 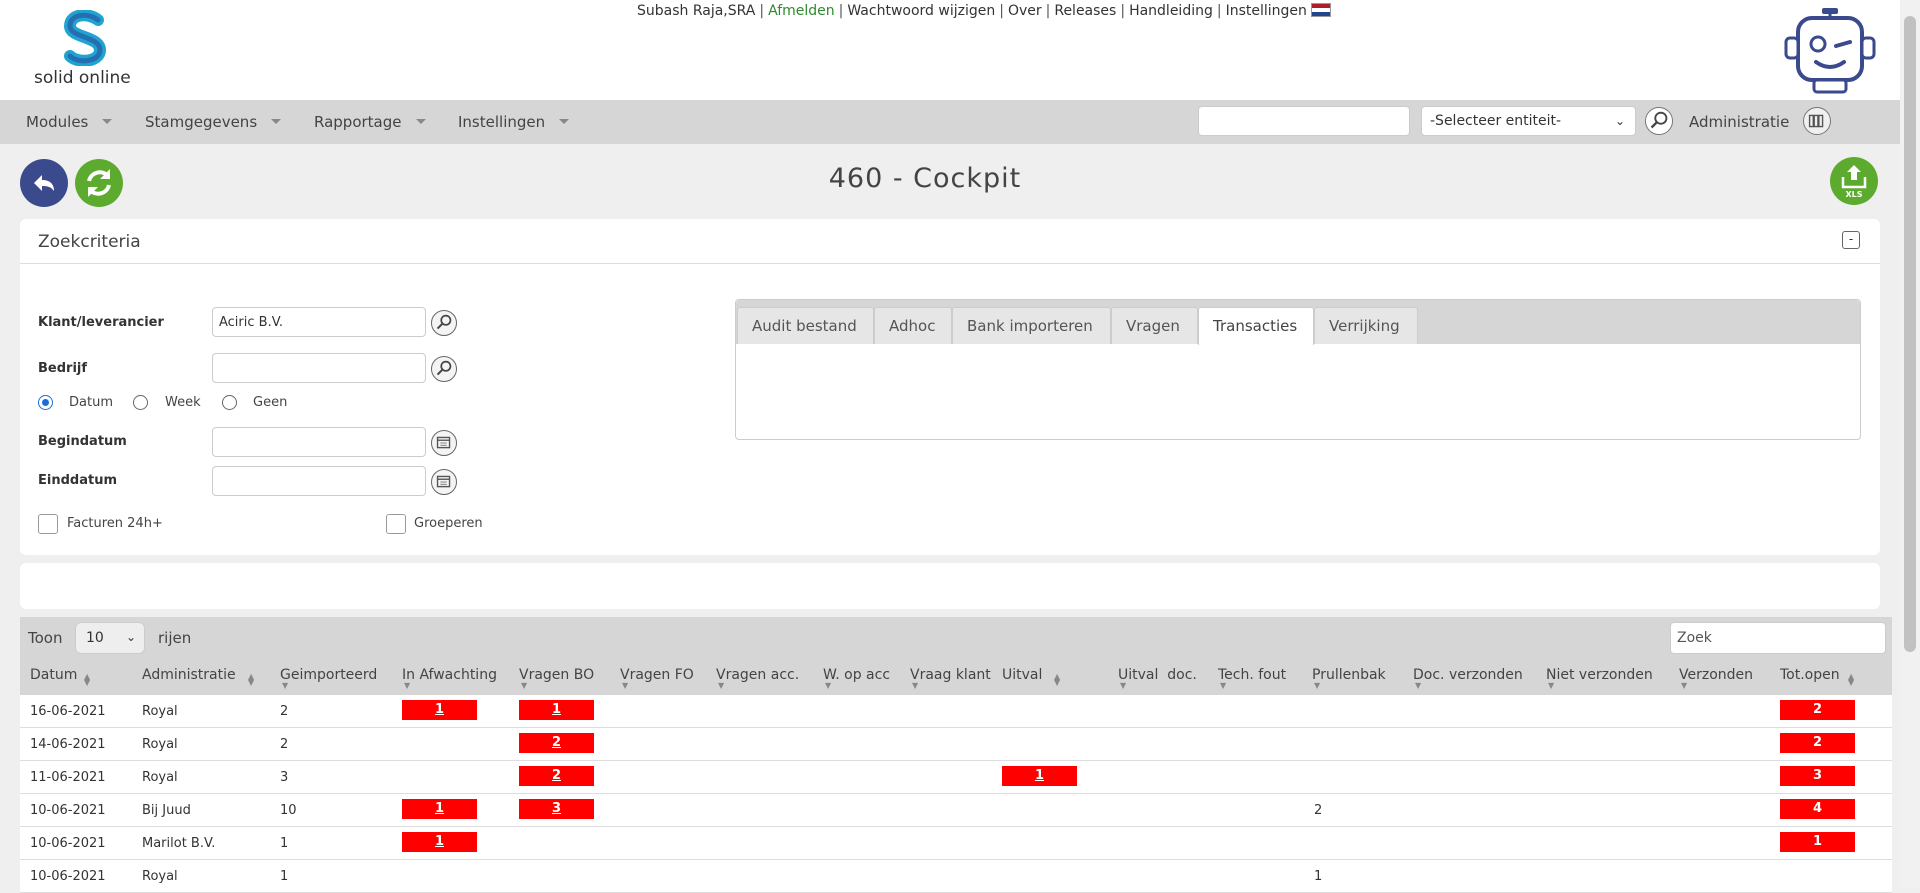 I want to click on badge-uitval: 1, so click(x=1039, y=776).